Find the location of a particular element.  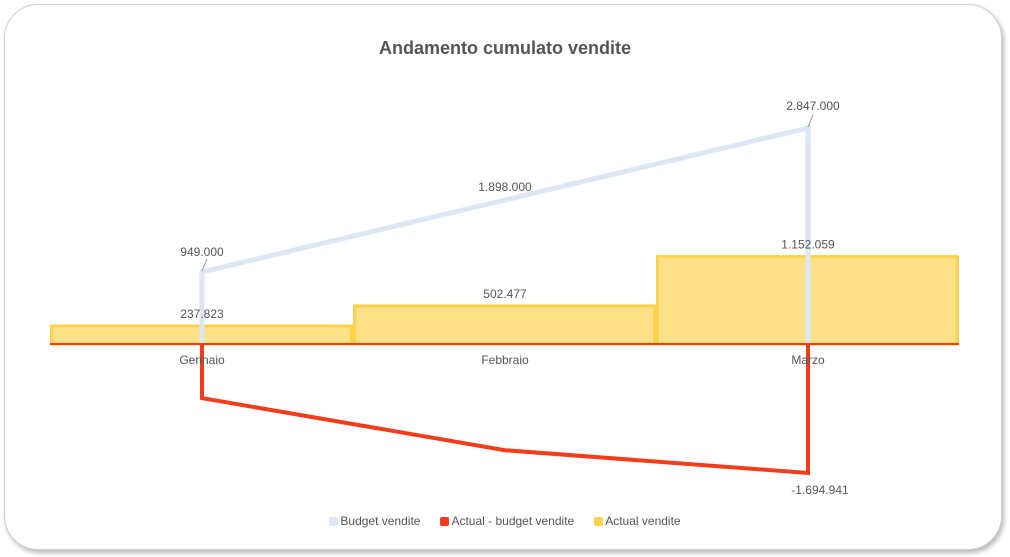

legend-item-diff: Actual - budget vendite is located at coordinates (507, 521).